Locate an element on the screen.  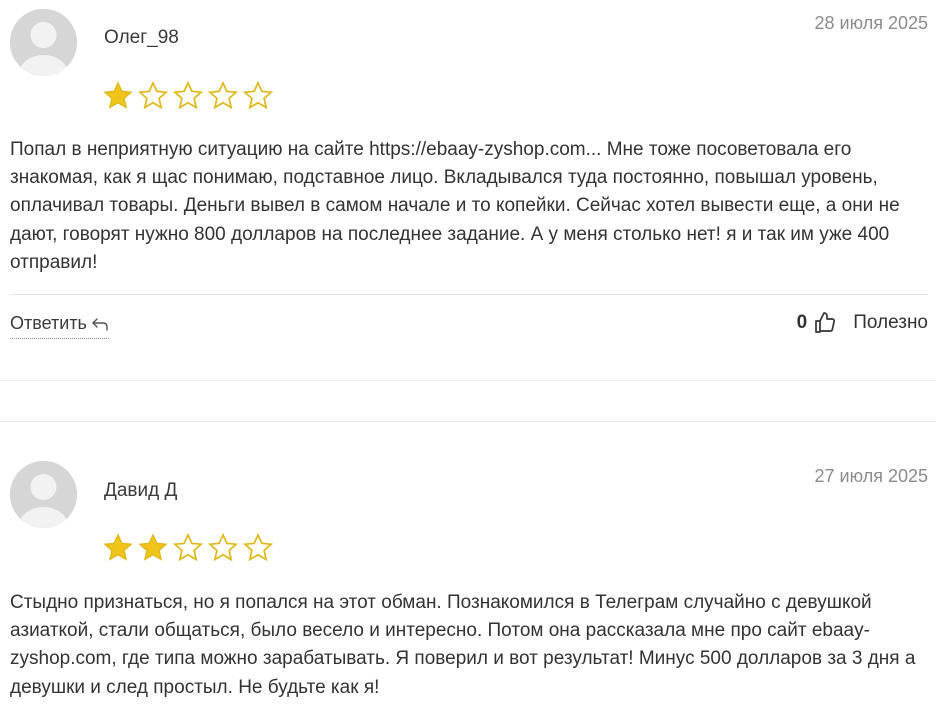
divider is located at coordinates (469, 294).